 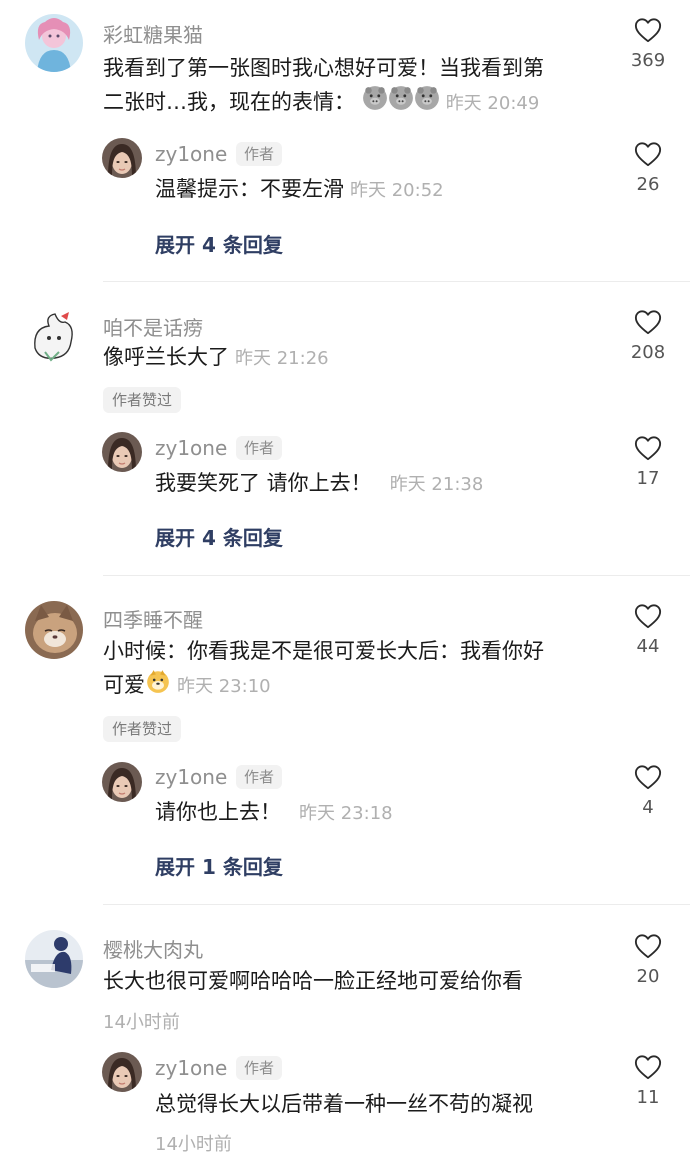 What do you see at coordinates (397, 190) in the screenshot?
I see `timestamp: 昨天 20:52` at bounding box center [397, 190].